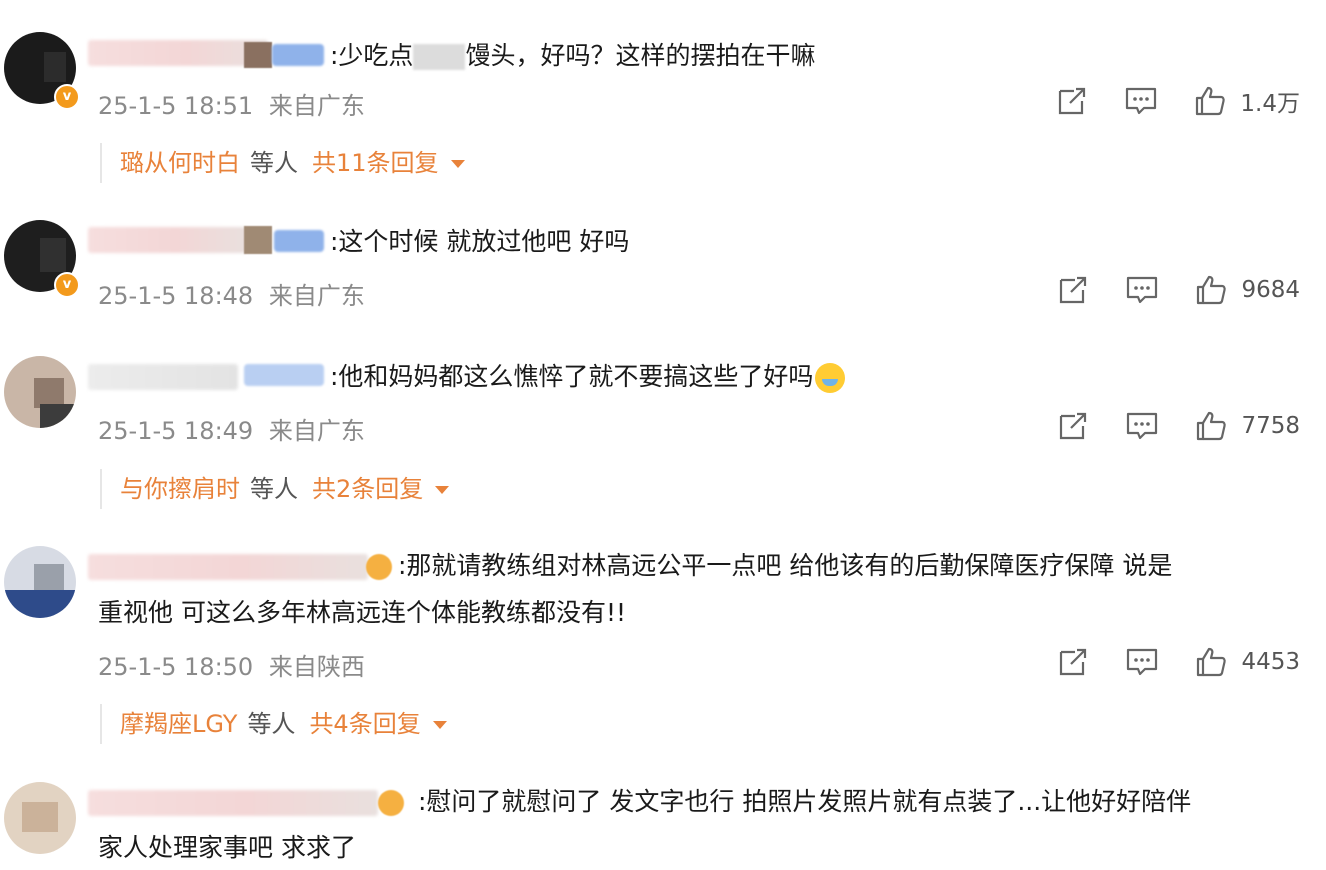 The width and height of the screenshot is (1326, 870). Describe the element at coordinates (1270, 104) in the screenshot. I see `like-count: 1.4万` at that location.